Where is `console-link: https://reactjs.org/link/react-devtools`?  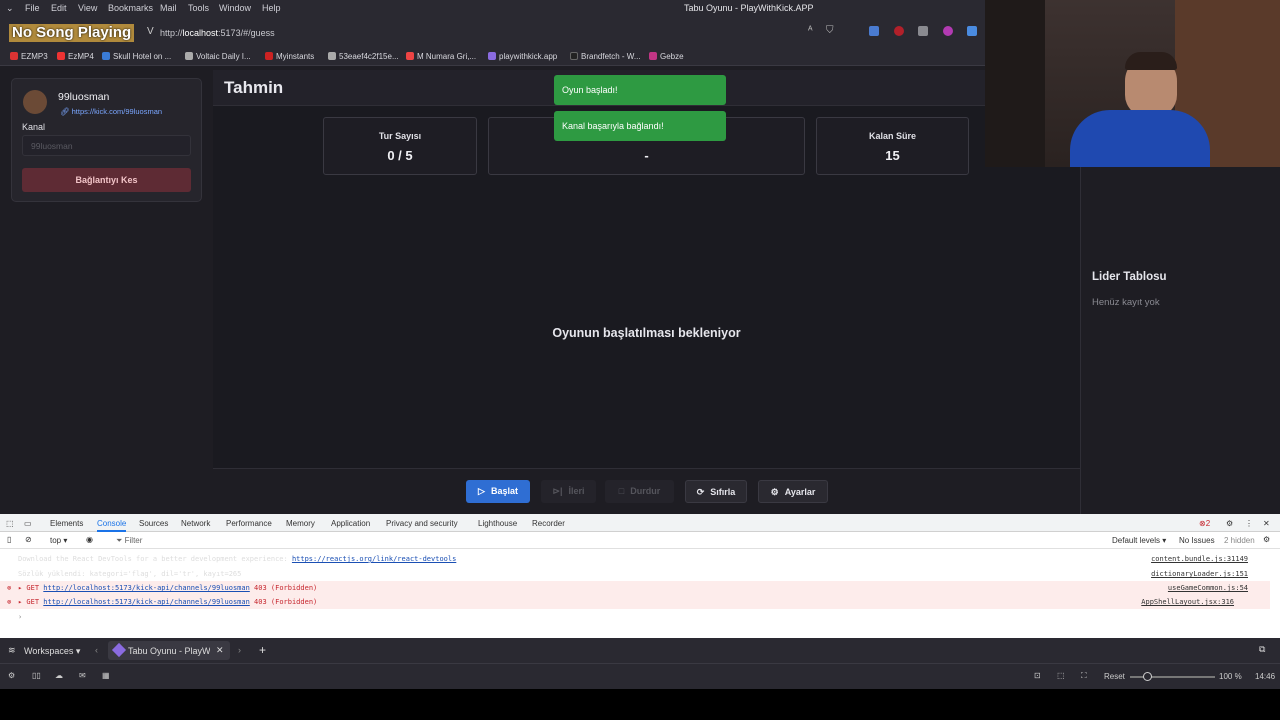 console-link: https://reactjs.org/link/react-devtools is located at coordinates (374, 559).